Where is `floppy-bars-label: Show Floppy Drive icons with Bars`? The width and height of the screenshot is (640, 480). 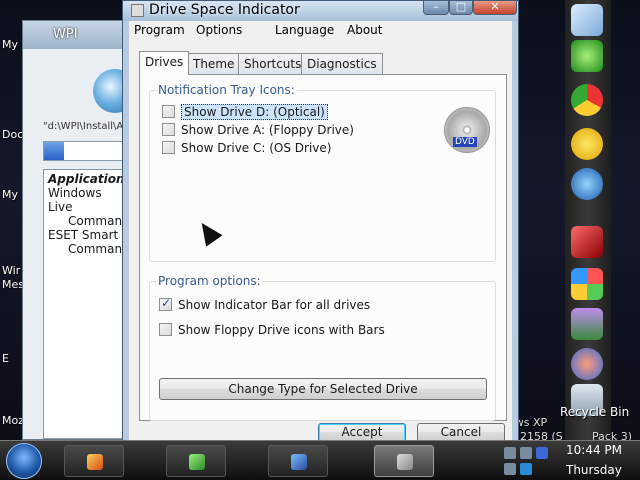 floppy-bars-label: Show Floppy Drive icons with Bars is located at coordinates (281, 330).